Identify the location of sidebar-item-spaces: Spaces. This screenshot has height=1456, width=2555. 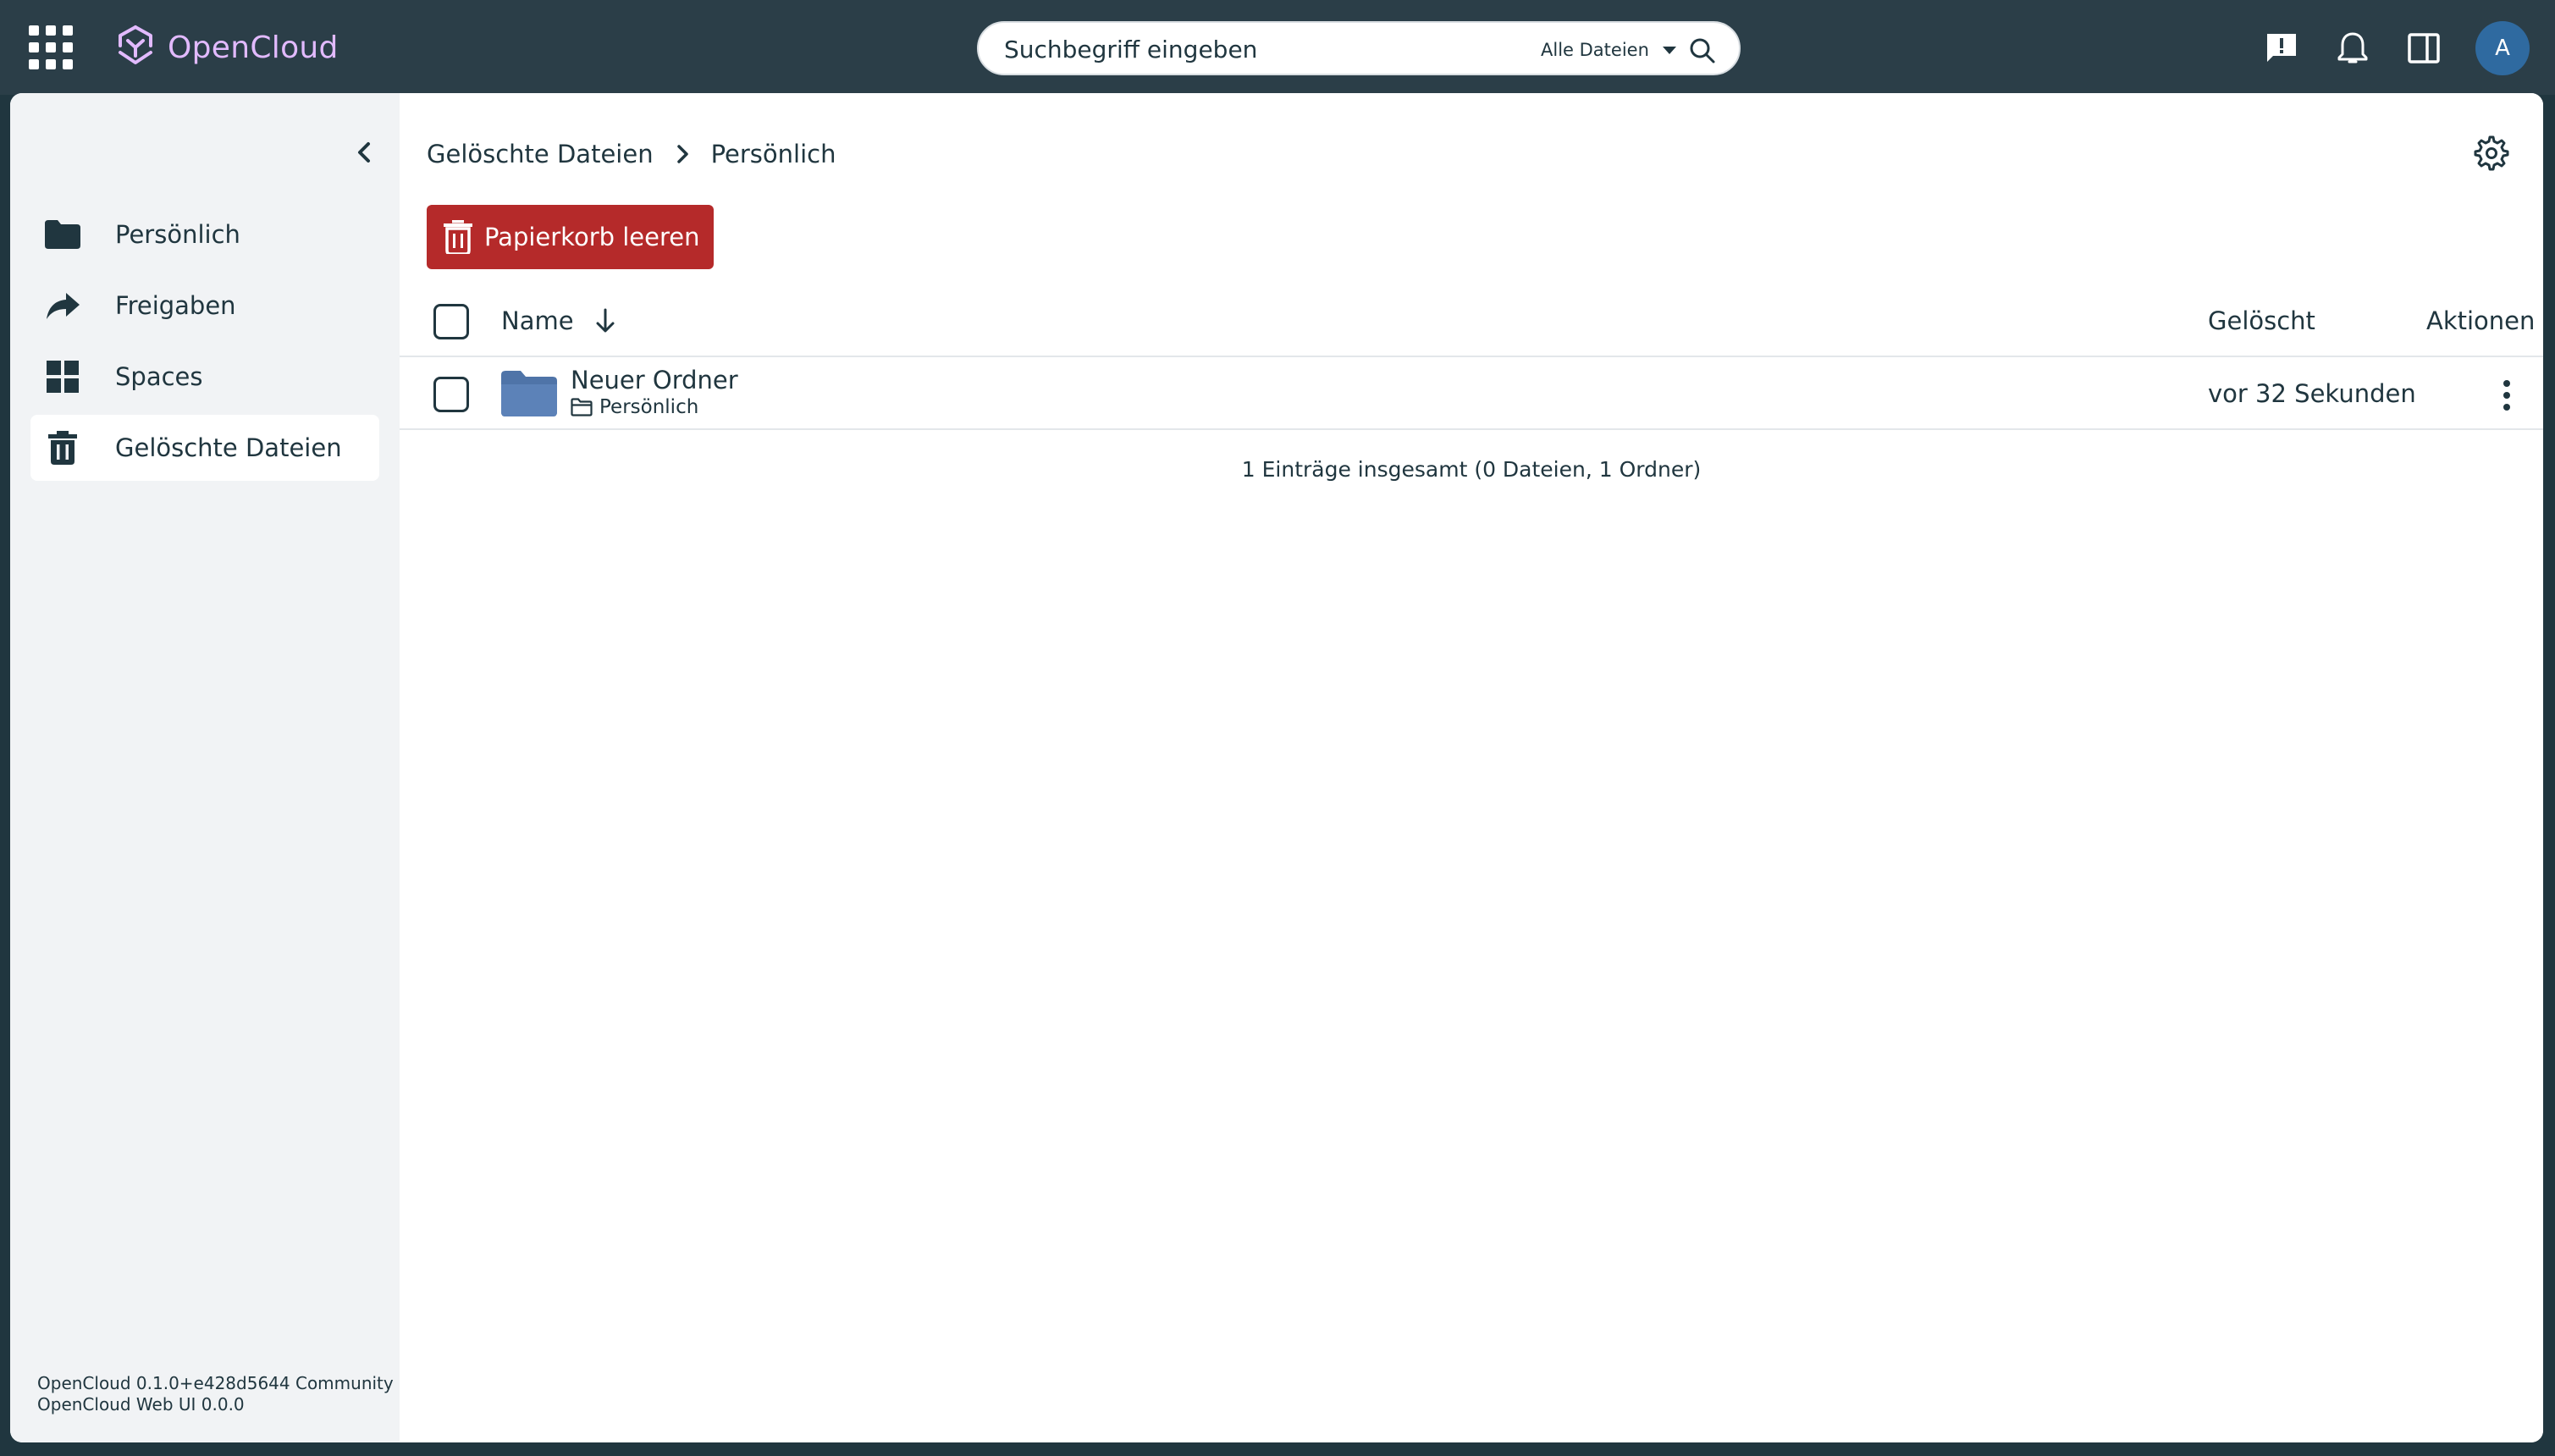
(204, 377).